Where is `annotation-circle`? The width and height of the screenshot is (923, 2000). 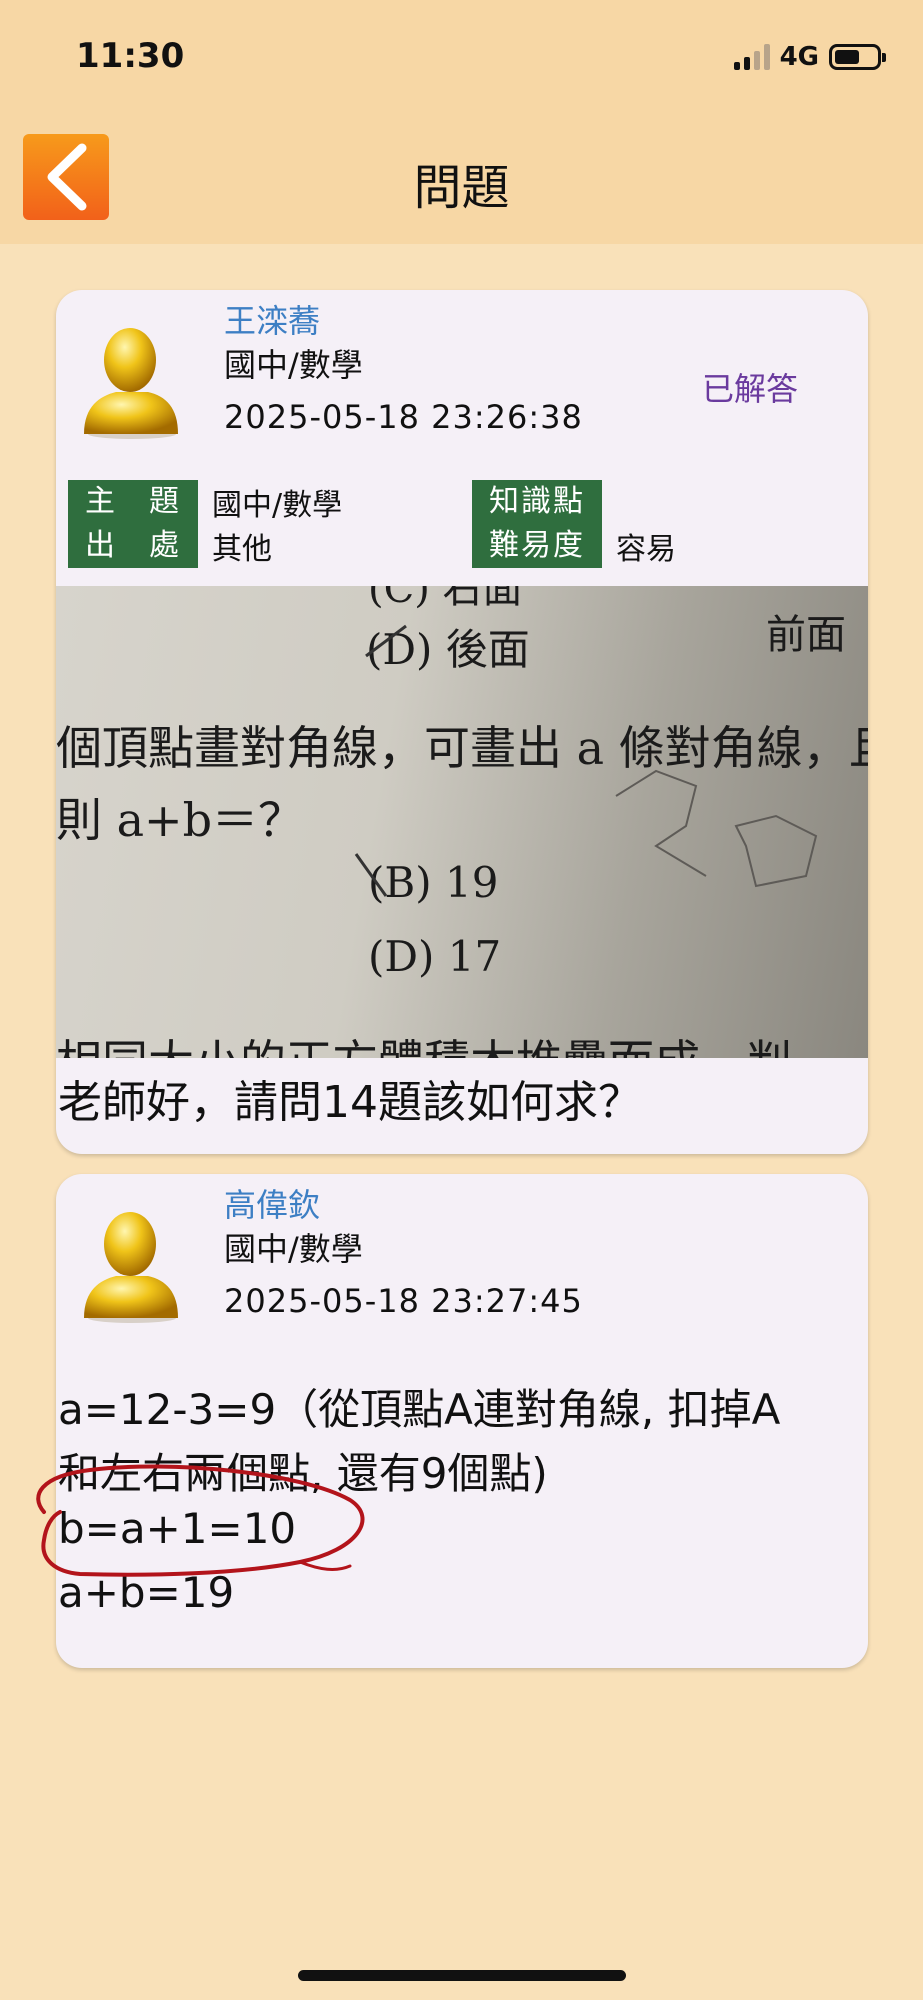 annotation-circle is located at coordinates (200, 1520).